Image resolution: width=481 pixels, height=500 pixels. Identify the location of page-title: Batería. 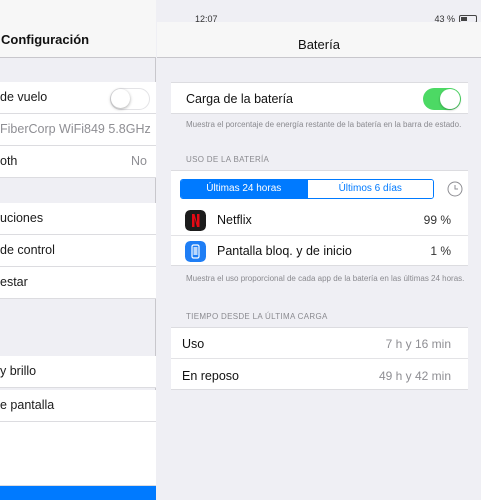
(319, 44).